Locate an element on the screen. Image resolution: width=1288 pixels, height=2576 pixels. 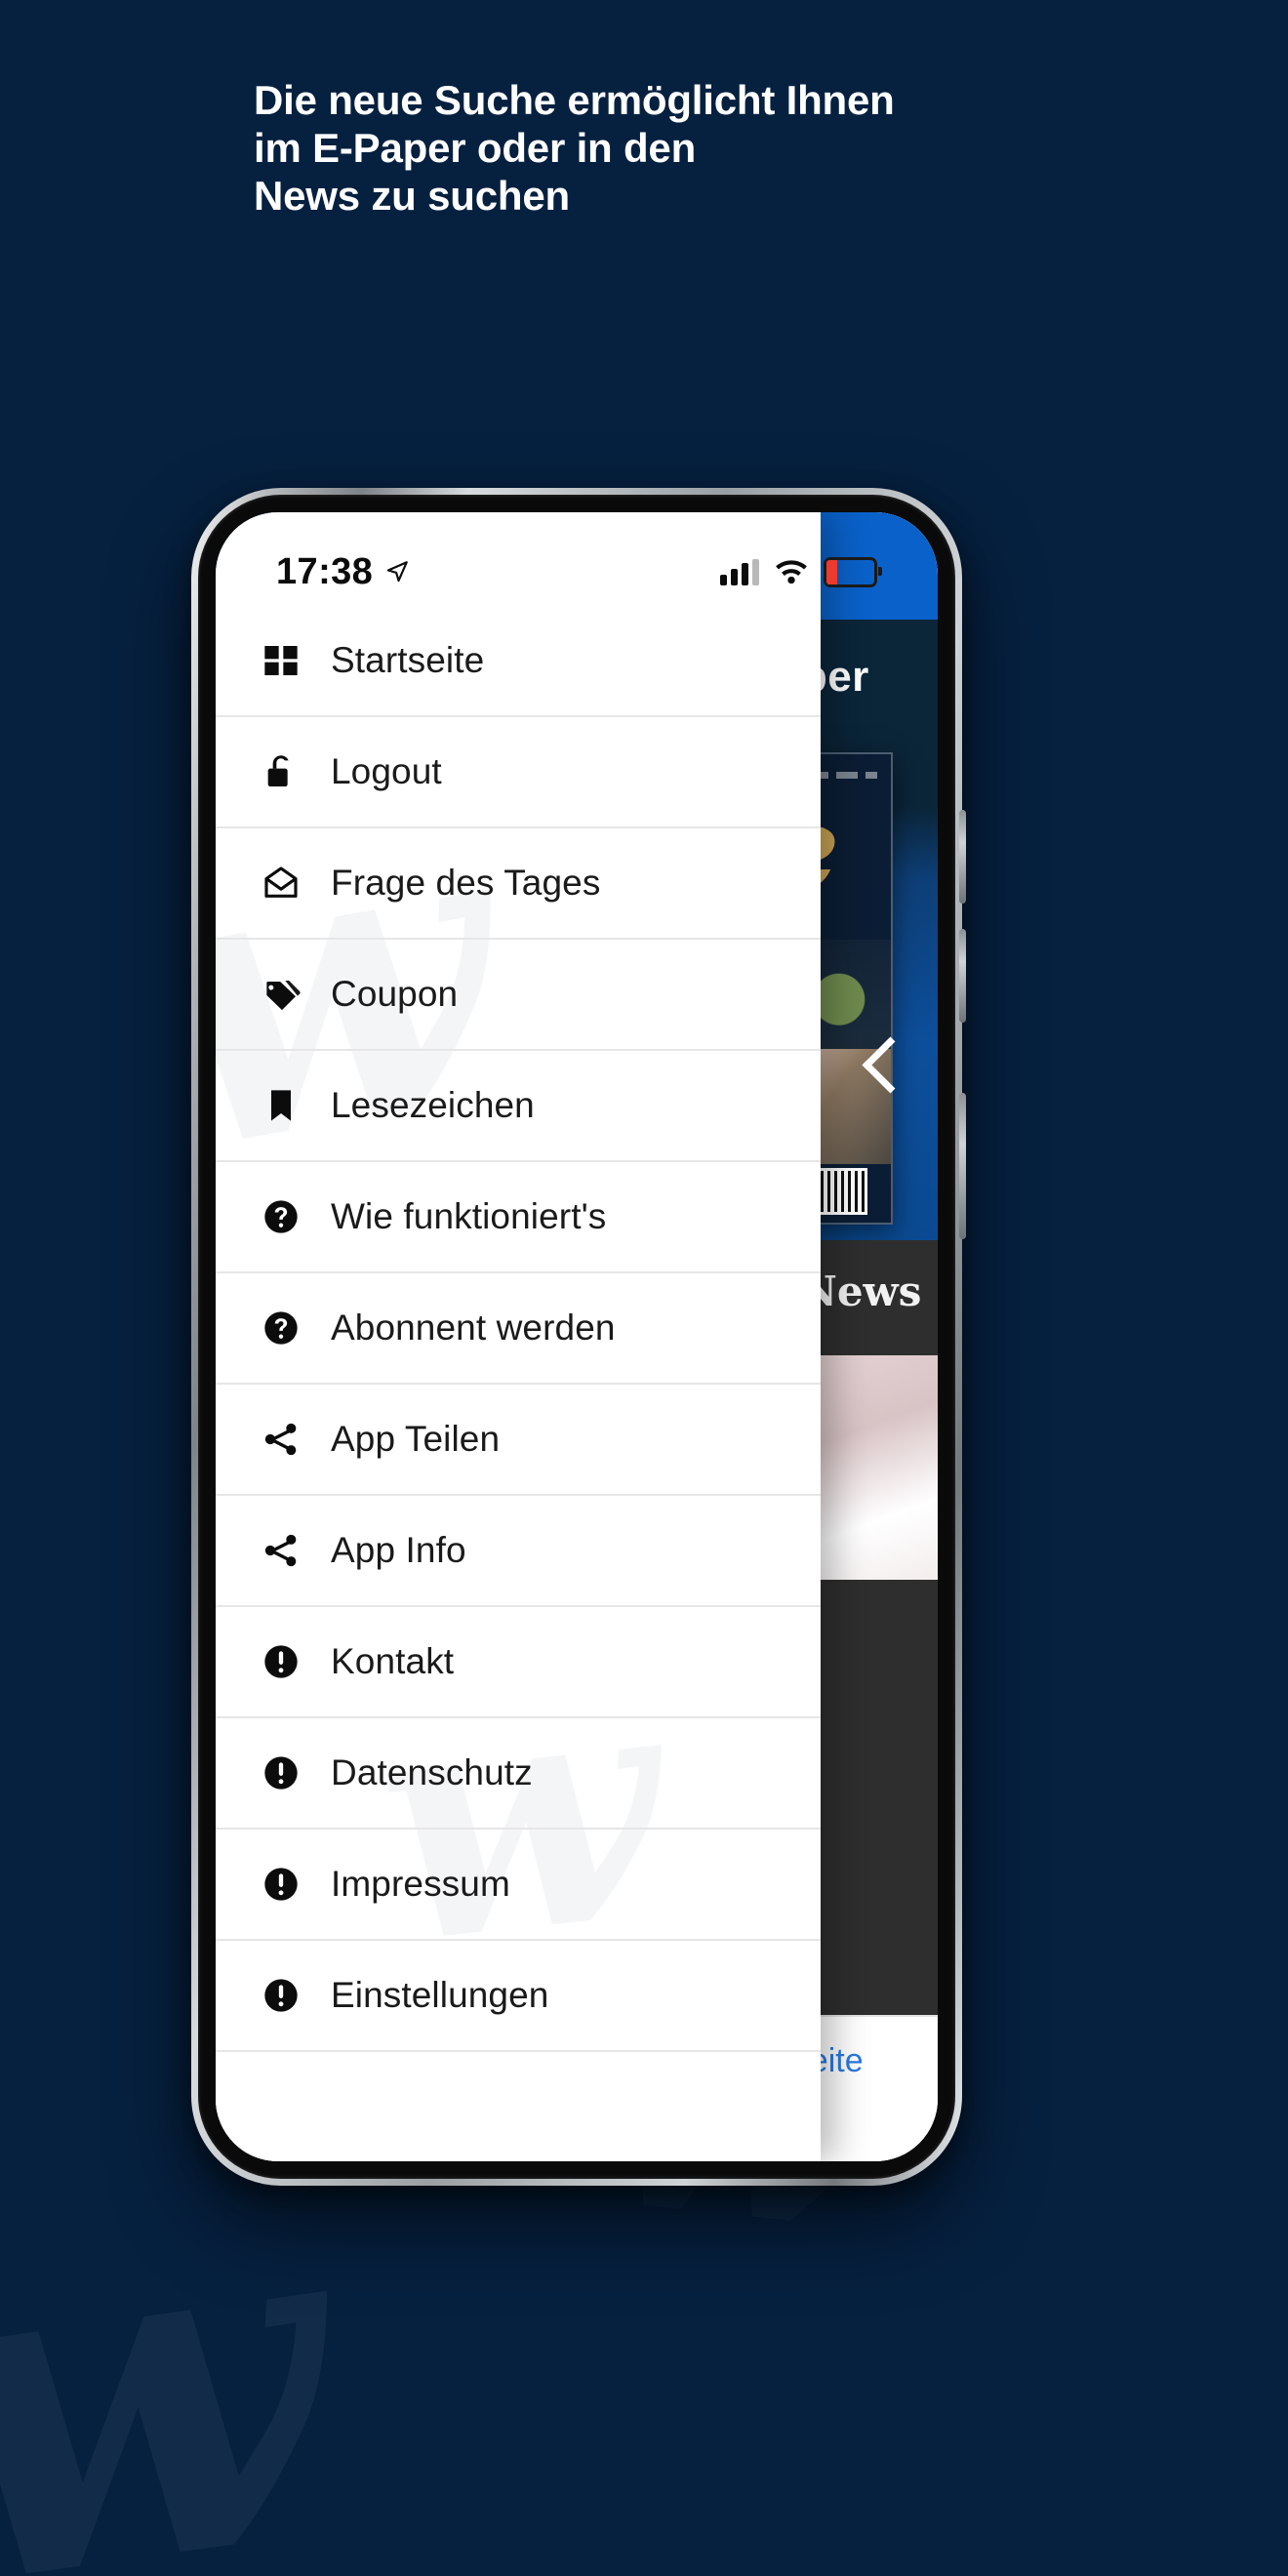
drawer-item-frage-des-tages: Frage des Tages is located at coordinates (518, 884).